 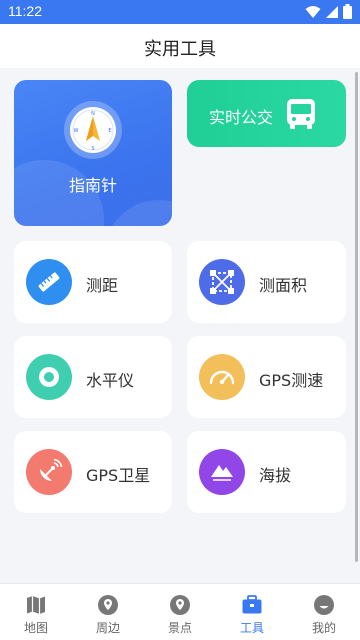 I want to click on satellite-icon, so click(x=49, y=472).